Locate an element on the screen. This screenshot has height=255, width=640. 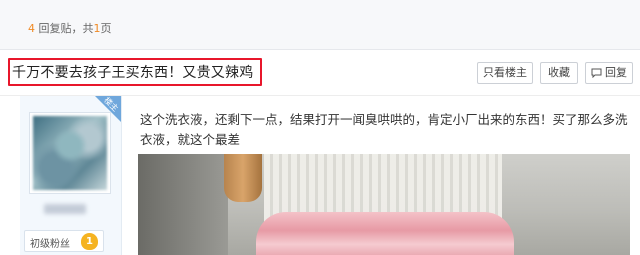
avatar-frame is located at coordinates (70, 153).